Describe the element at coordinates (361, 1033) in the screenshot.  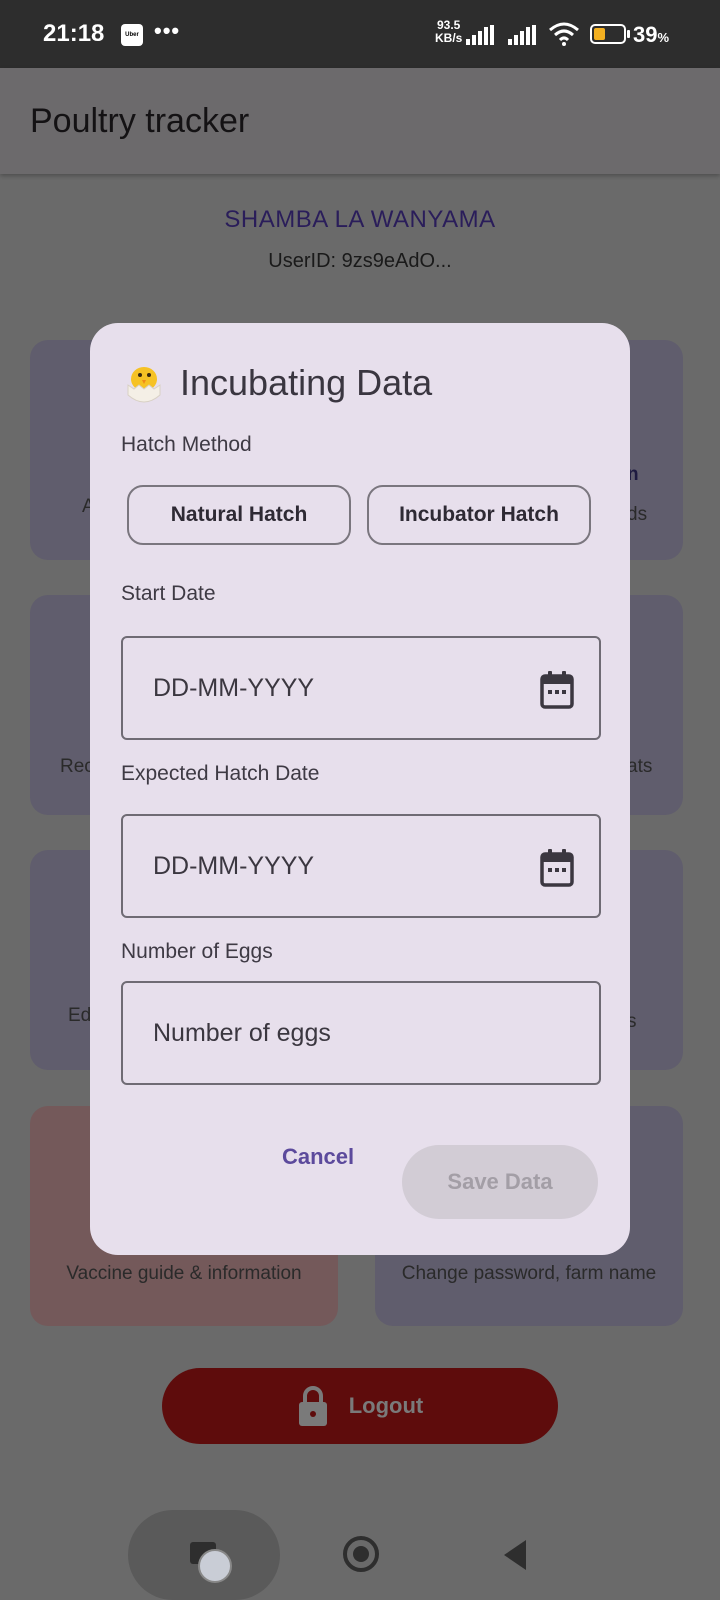
I see `number-of-eggs-field: Number of eggs` at that location.